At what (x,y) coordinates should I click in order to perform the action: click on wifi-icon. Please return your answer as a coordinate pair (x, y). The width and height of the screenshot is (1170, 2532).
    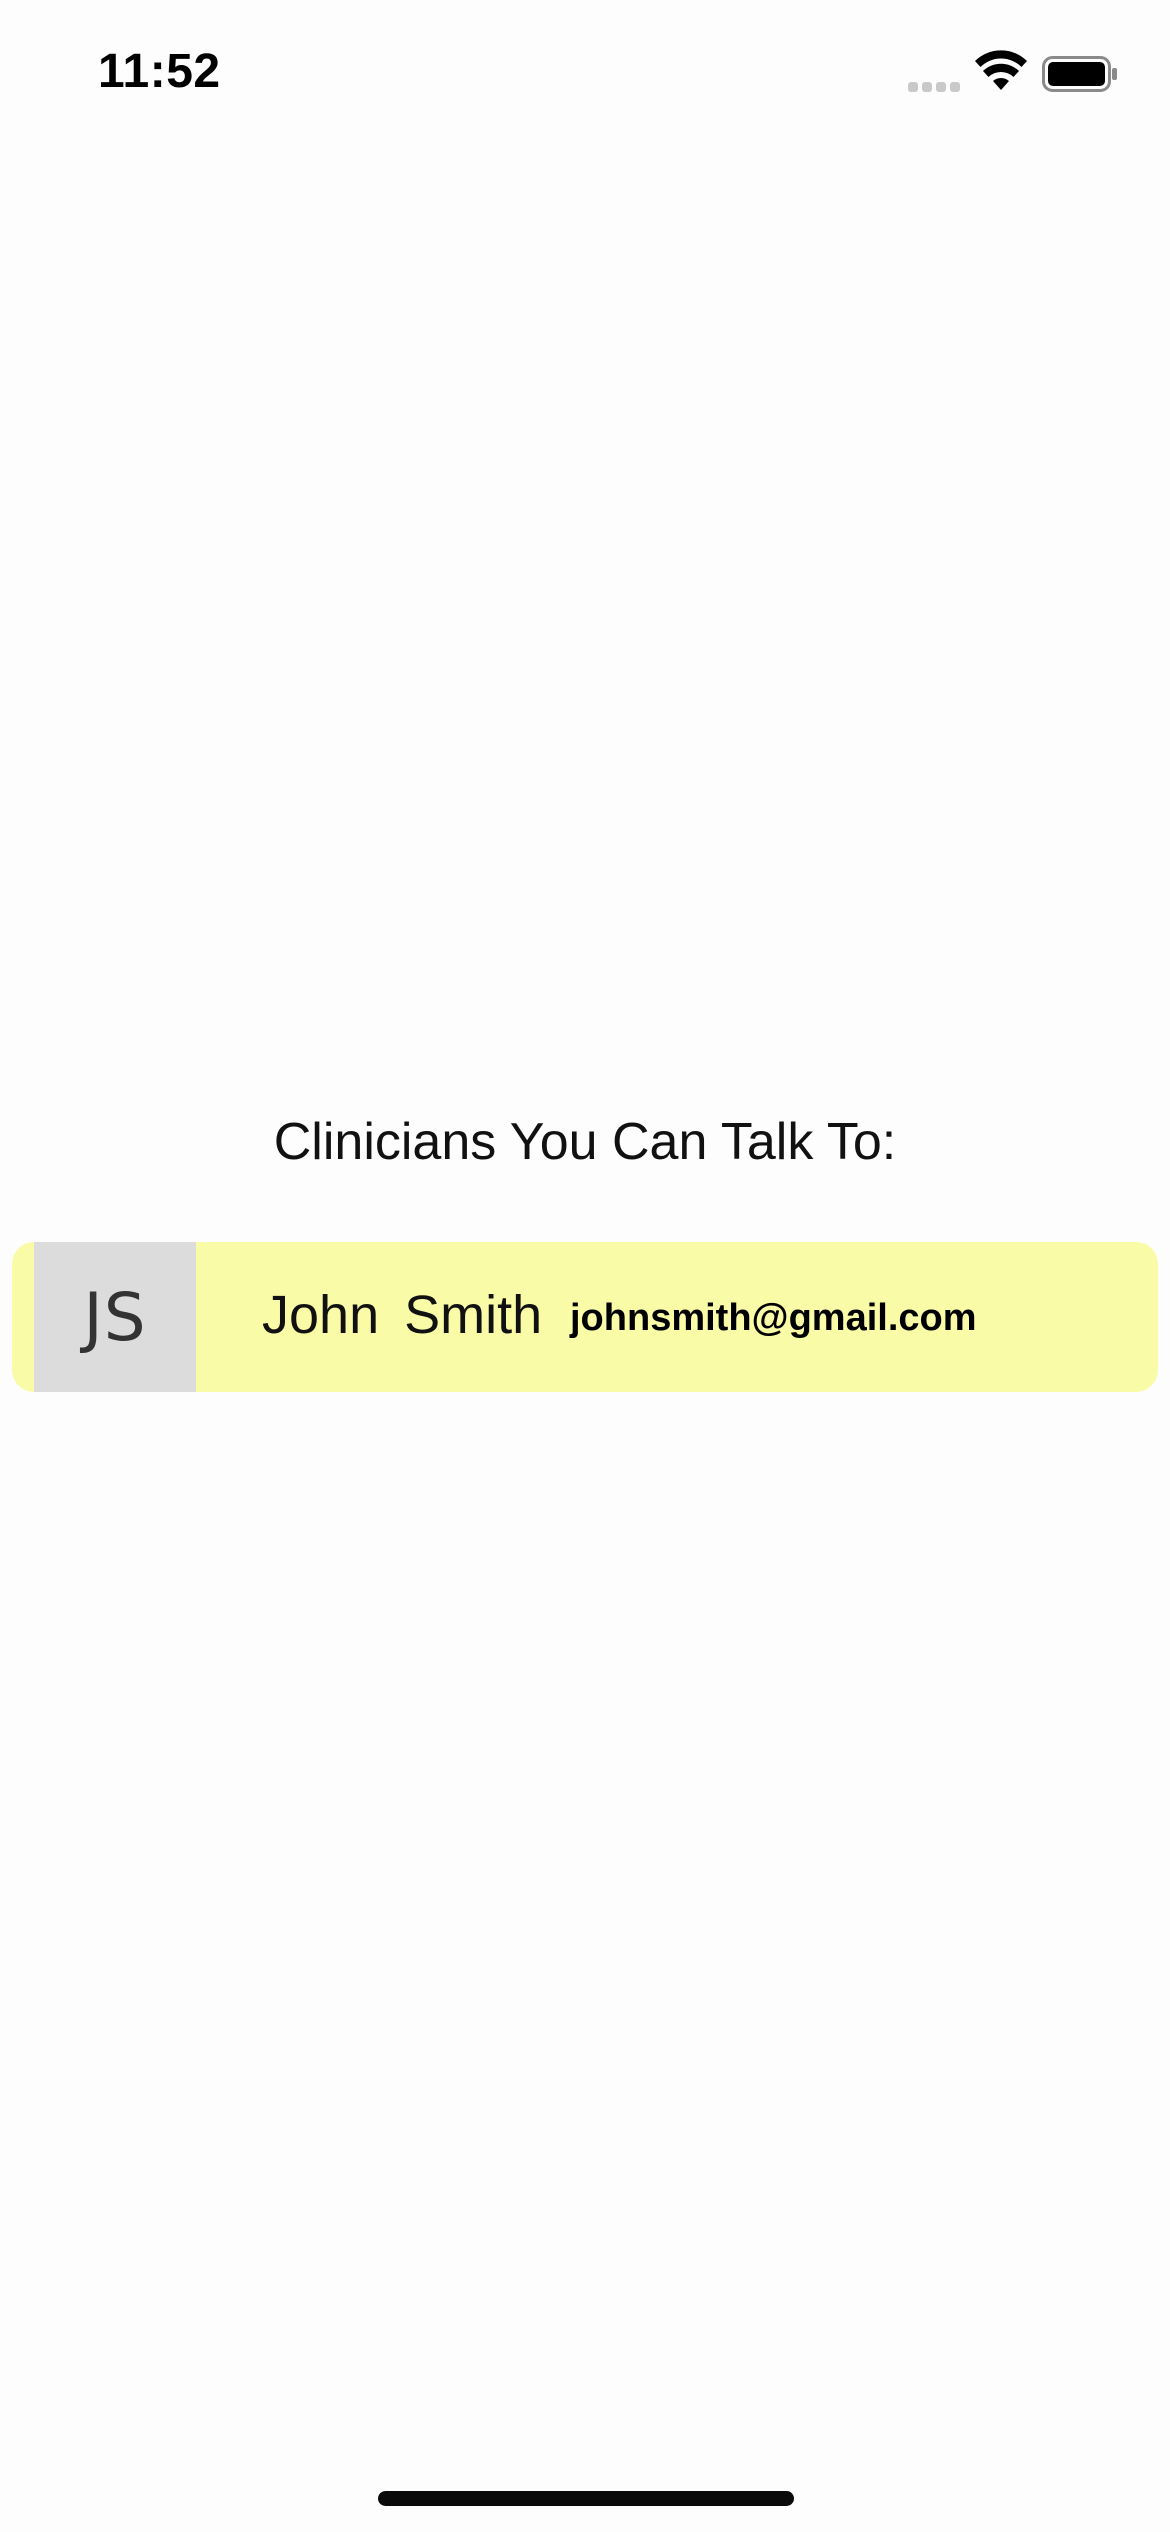
    Looking at the image, I should click on (1001, 70).